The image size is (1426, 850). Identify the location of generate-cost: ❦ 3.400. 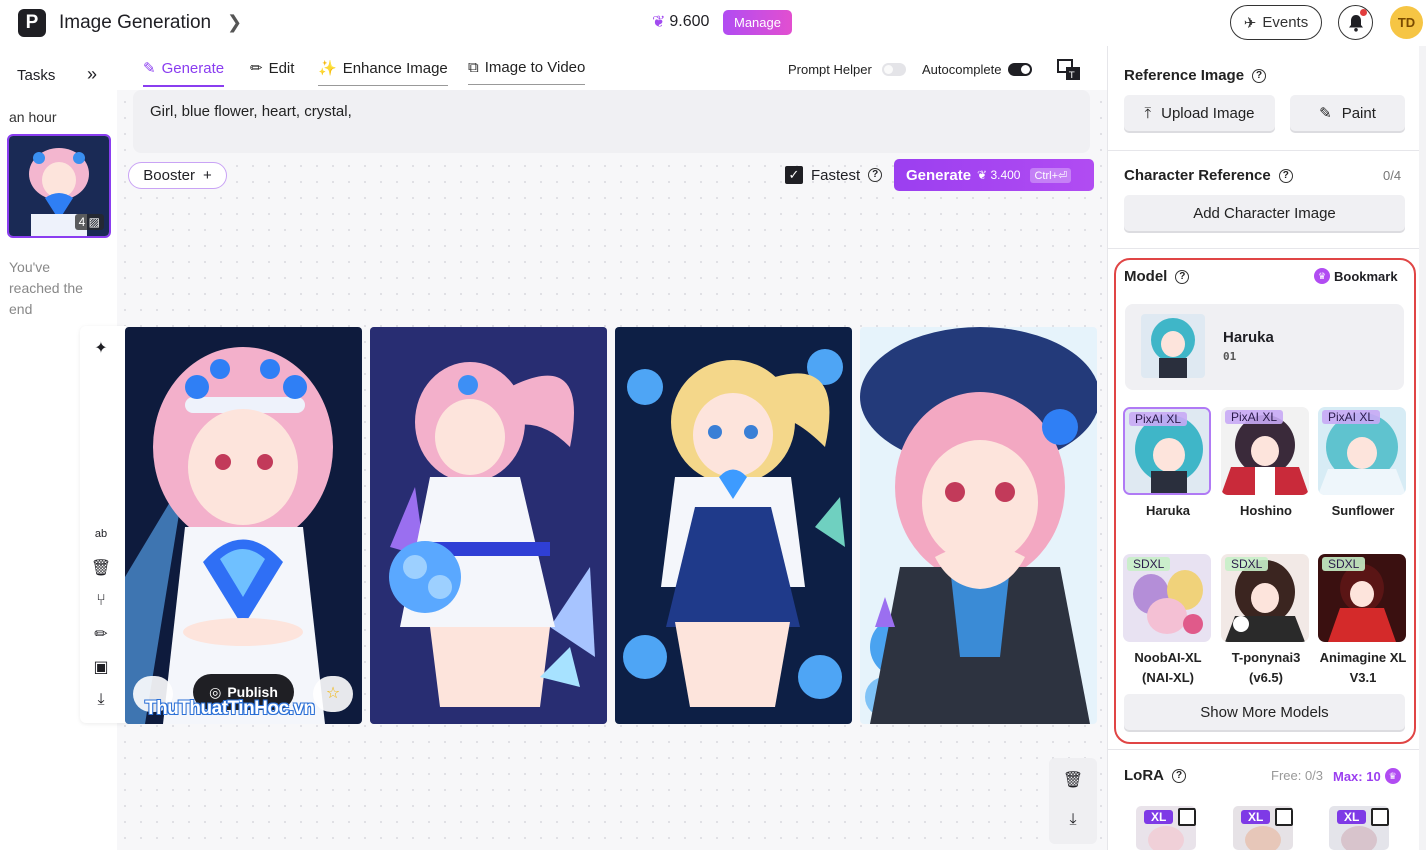
(999, 175).